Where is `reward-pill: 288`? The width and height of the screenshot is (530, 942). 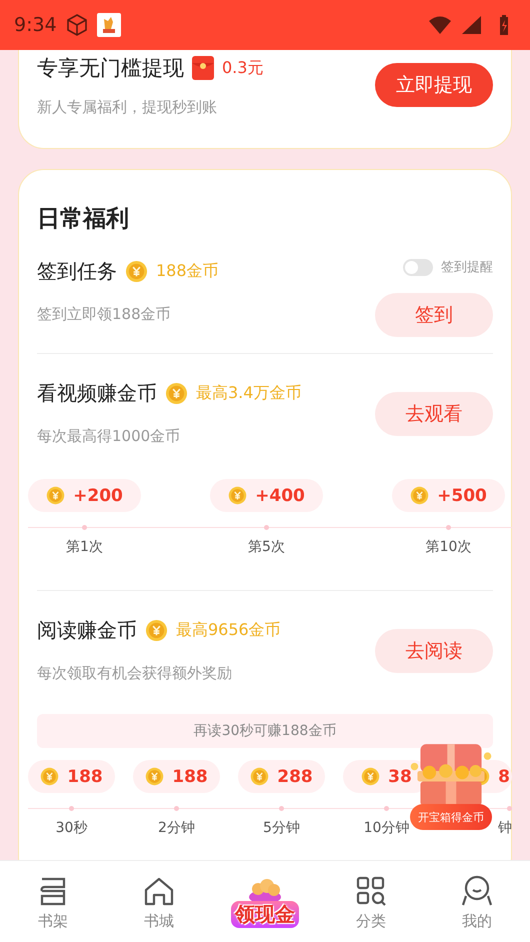
reward-pill: 288 is located at coordinates (281, 776).